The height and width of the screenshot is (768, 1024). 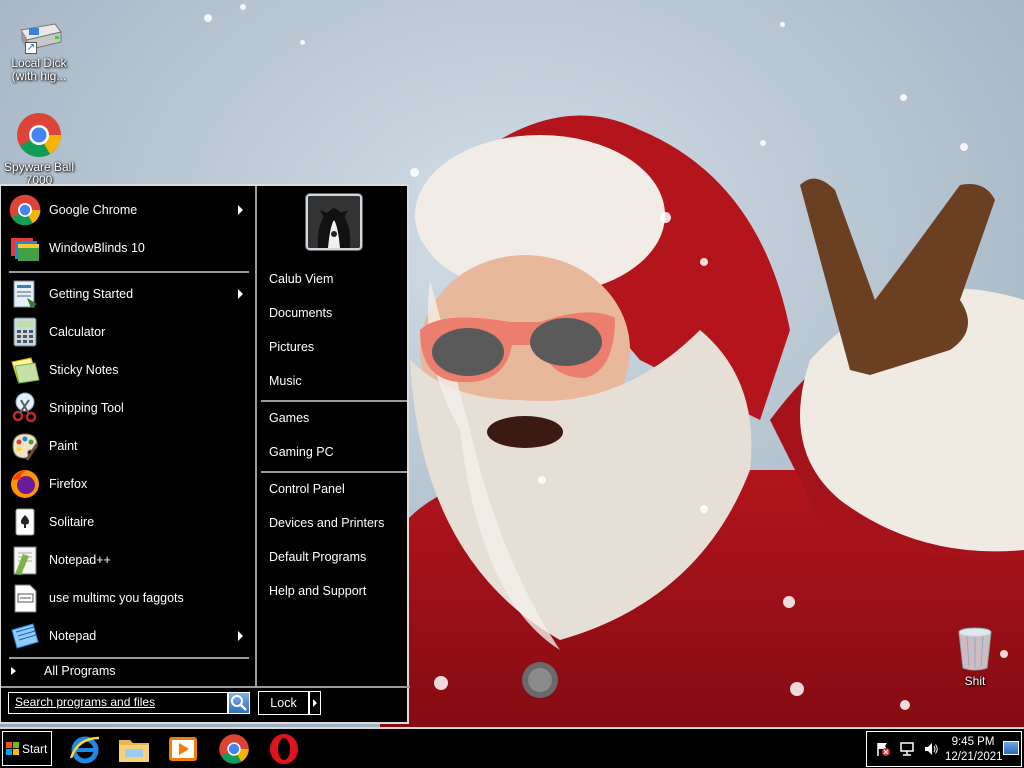 I want to click on user-avatar, so click(x=334, y=222).